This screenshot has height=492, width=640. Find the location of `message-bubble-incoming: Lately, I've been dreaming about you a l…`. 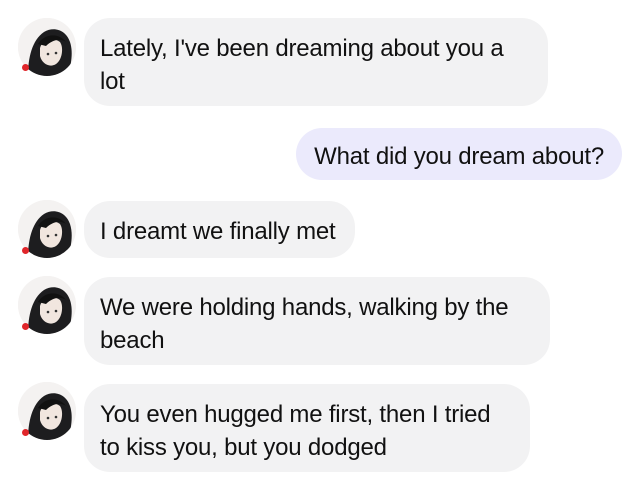

message-bubble-incoming: Lately, I've been dreaming about you a l… is located at coordinates (316, 62).